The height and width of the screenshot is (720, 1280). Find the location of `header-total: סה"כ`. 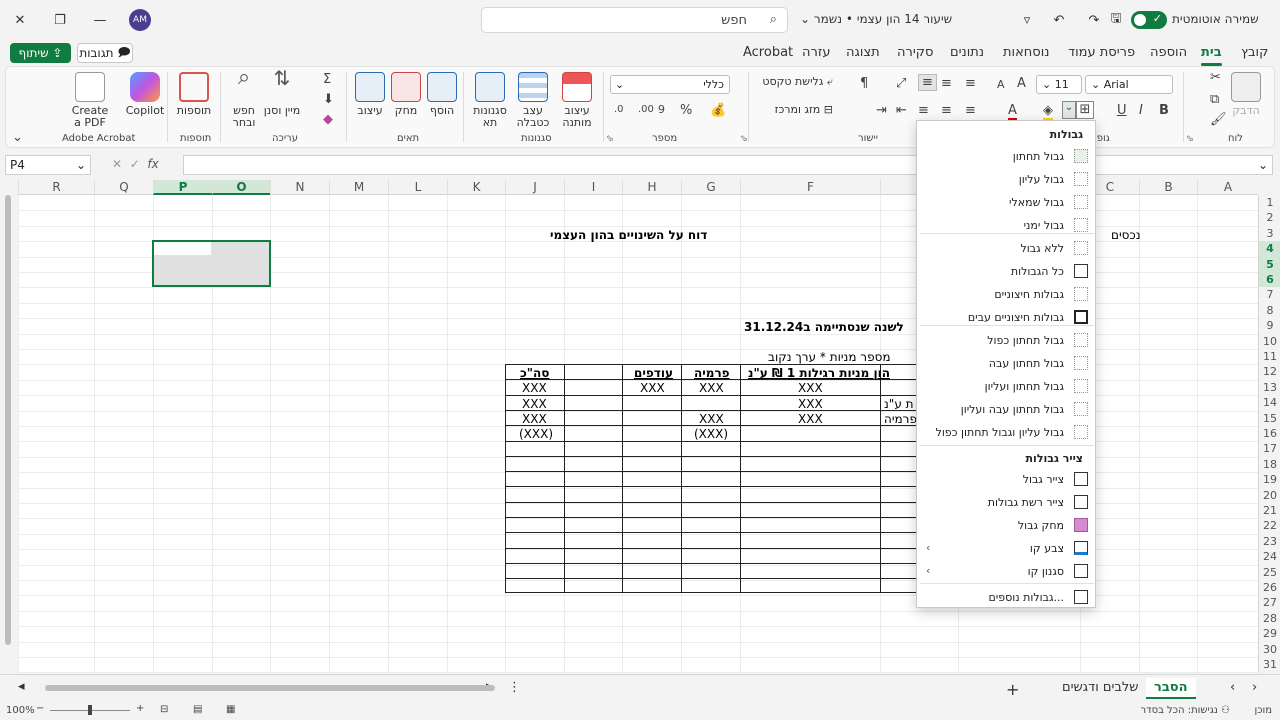

header-total: סה"כ is located at coordinates (534, 373).